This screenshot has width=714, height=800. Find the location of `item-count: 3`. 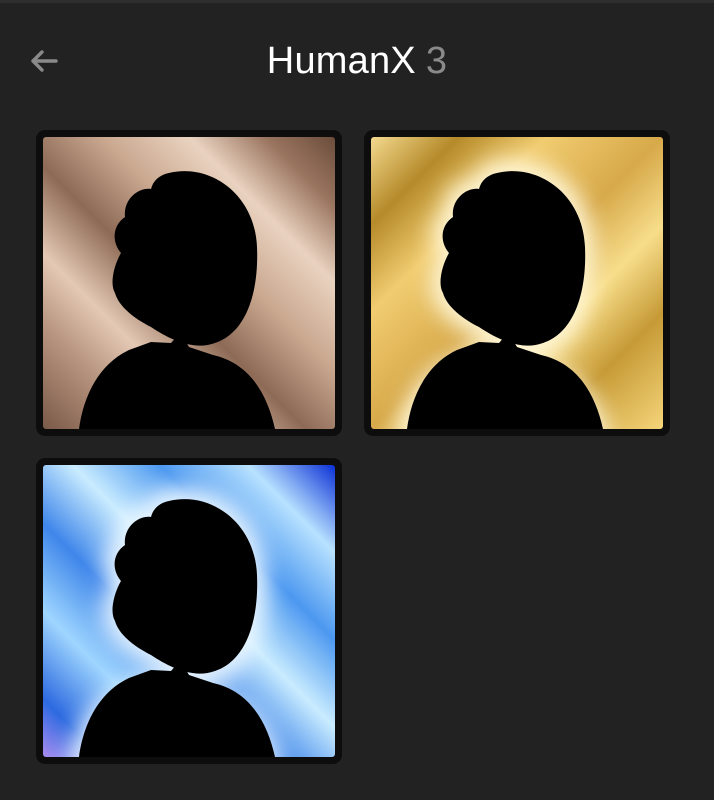

item-count: 3 is located at coordinates (436, 61).